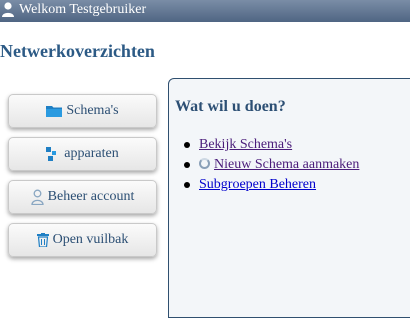 Image resolution: width=410 pixels, height=318 pixels. I want to click on view-schemas-link: Bekijk Schema's, so click(245, 144).